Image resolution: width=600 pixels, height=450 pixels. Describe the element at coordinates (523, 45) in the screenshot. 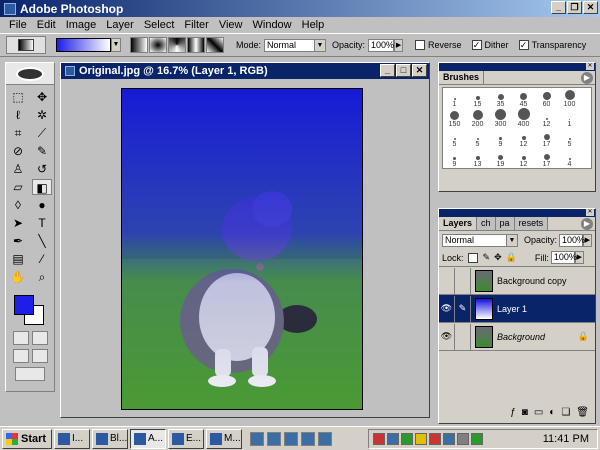

I see `transparency-checkbox: ✓` at that location.